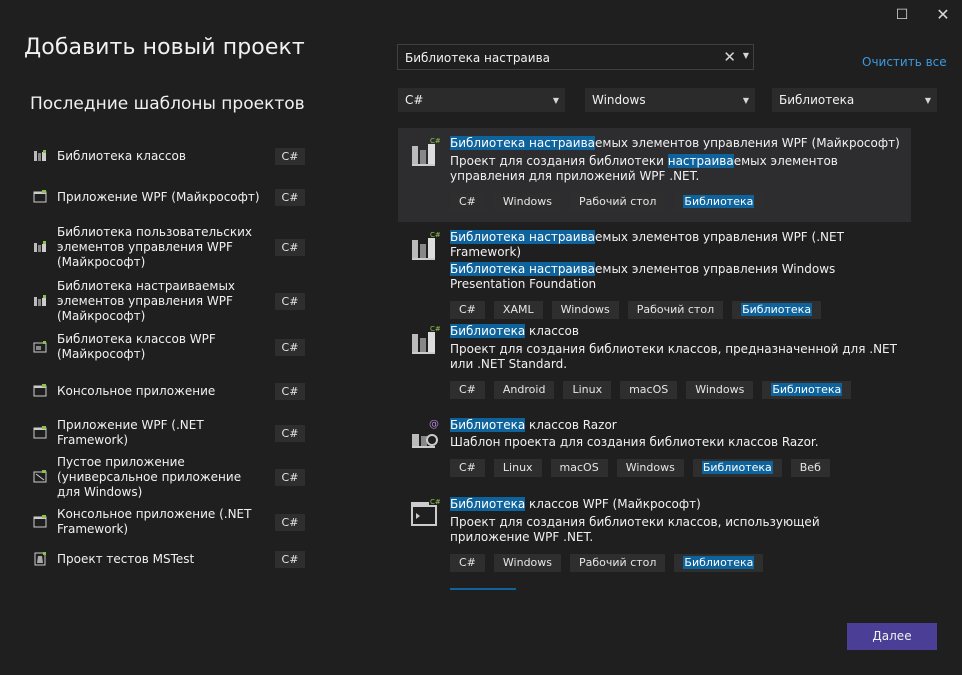 Image resolution: width=962 pixels, height=675 pixels. What do you see at coordinates (40, 476) in the screenshot?
I see `uwp-app-icon` at bounding box center [40, 476].